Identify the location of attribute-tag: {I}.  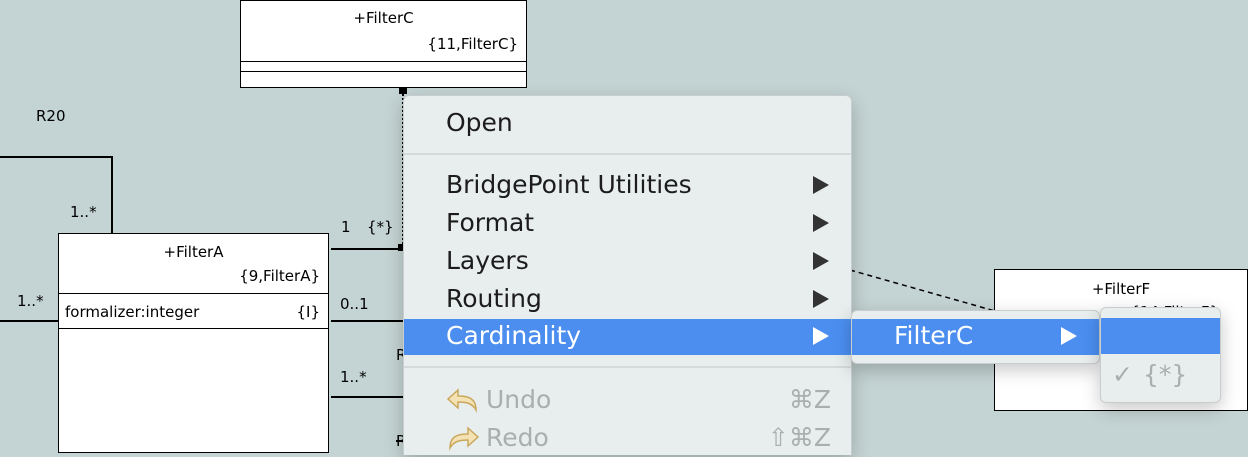
(308, 312).